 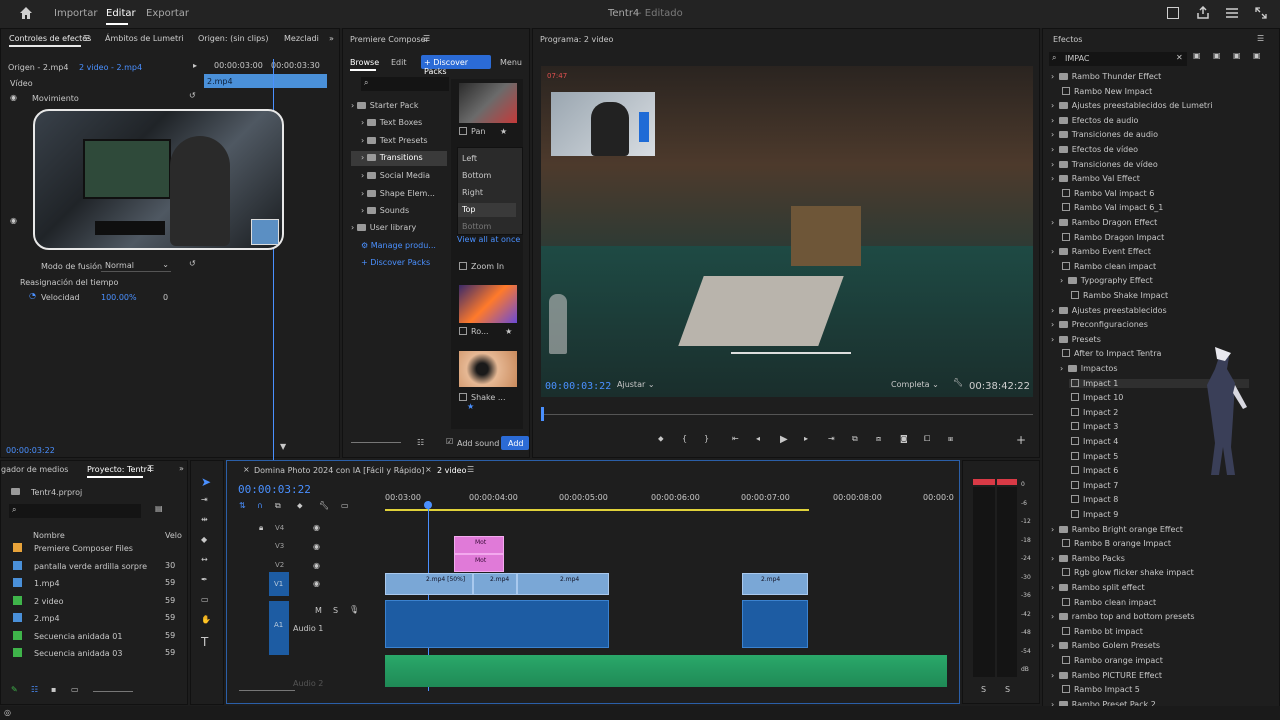 I want to click on project-zoom-slider, so click(x=113, y=691).